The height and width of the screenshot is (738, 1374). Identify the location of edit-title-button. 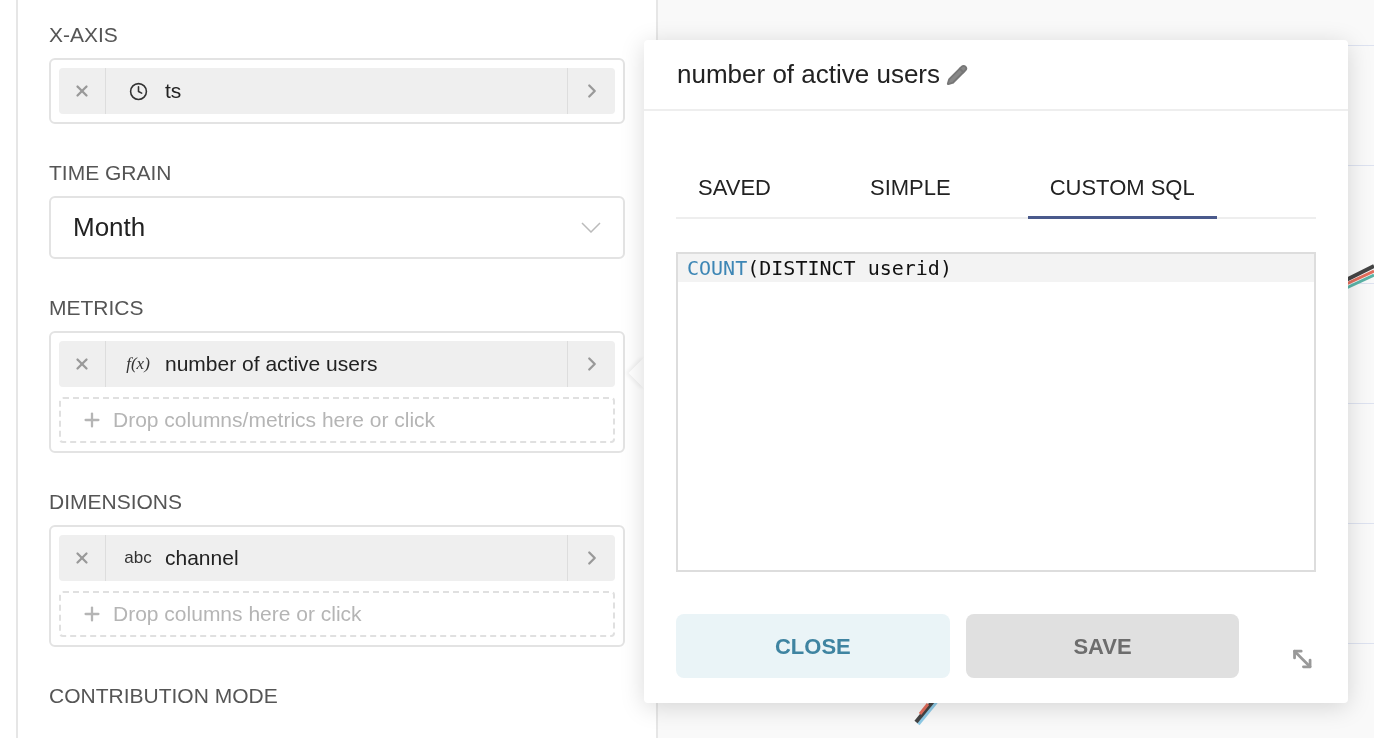
(957, 74).